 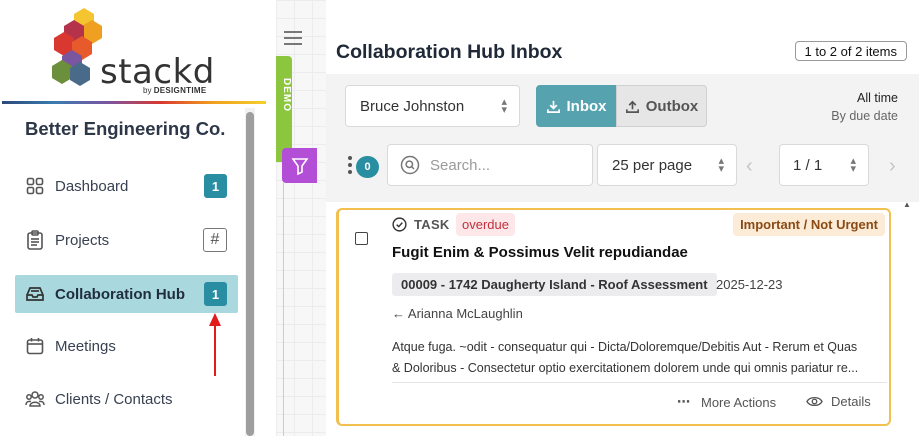 I want to click on sidebar-item-label: Projects, so click(x=82, y=240).